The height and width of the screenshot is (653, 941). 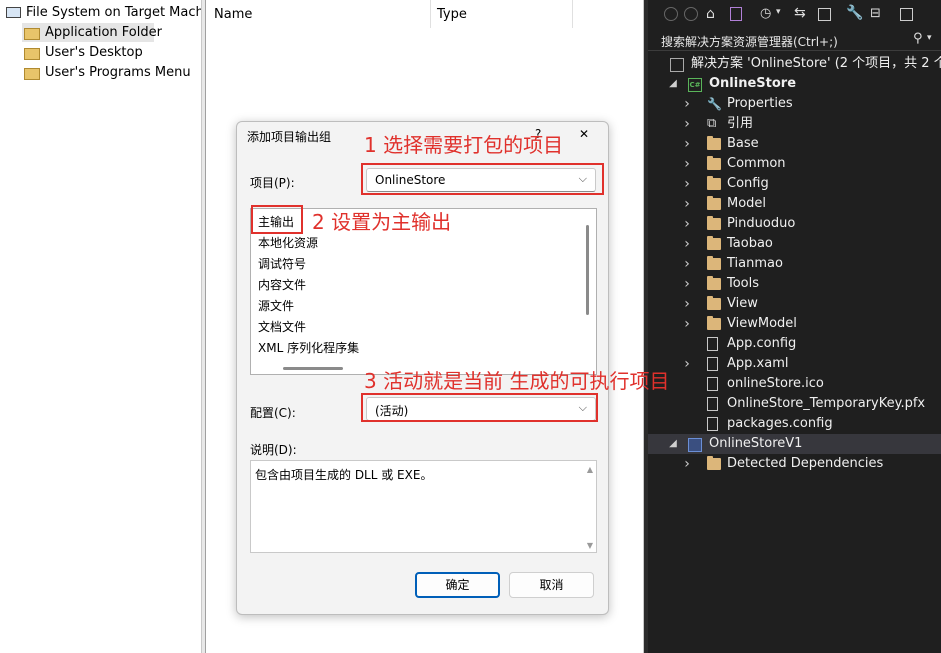 I want to click on tree-item-users-programs-menu: User's Programs Menu, so click(x=107, y=72).